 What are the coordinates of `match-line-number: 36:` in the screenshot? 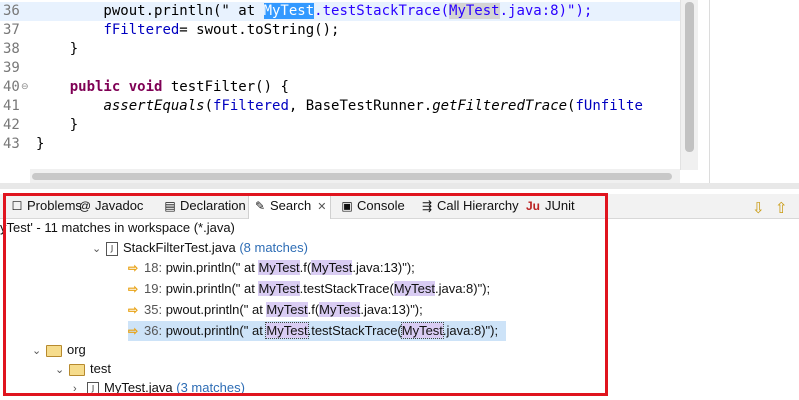 It's located at (153, 330).